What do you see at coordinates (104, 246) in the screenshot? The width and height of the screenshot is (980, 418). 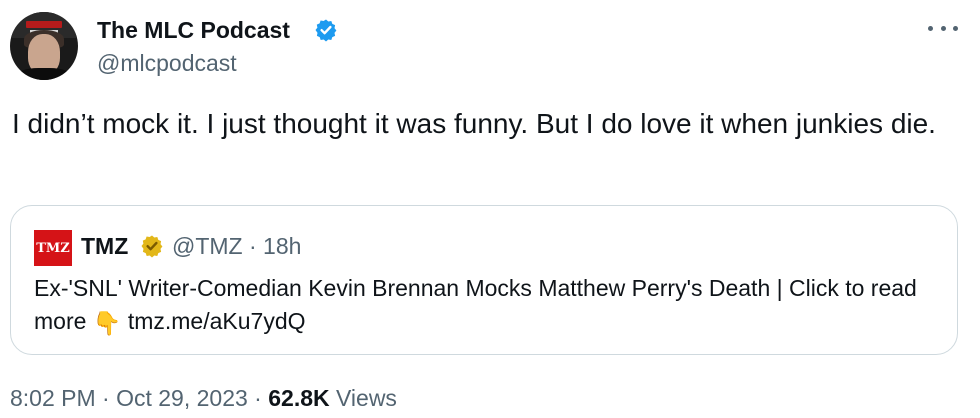 I see `quoted-author-name: TMZ` at bounding box center [104, 246].